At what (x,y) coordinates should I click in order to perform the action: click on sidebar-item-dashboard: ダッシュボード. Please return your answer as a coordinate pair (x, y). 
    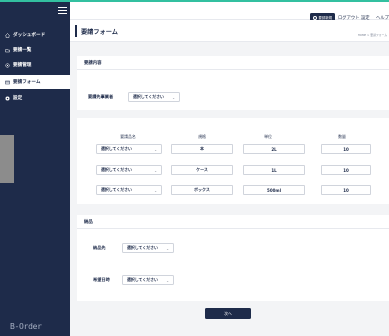
    Looking at the image, I should click on (35, 35).